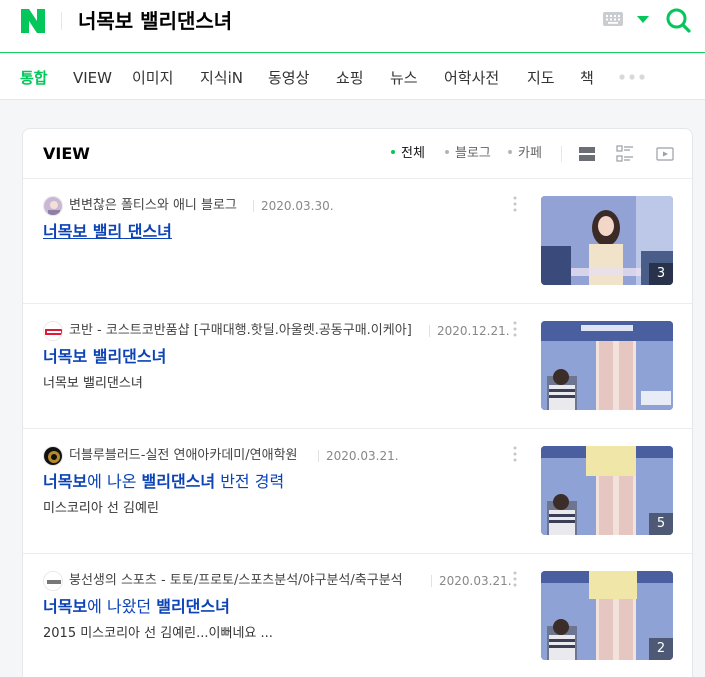  I want to click on caret-down-icon, so click(643, 20).